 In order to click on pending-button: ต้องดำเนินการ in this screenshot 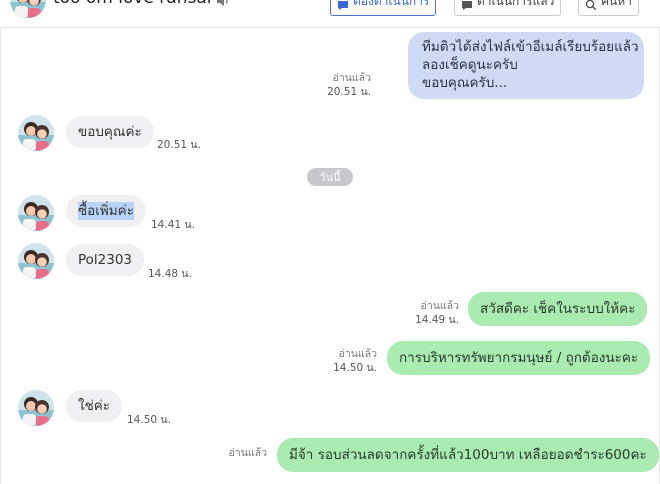, I will do `click(383, 8)`.